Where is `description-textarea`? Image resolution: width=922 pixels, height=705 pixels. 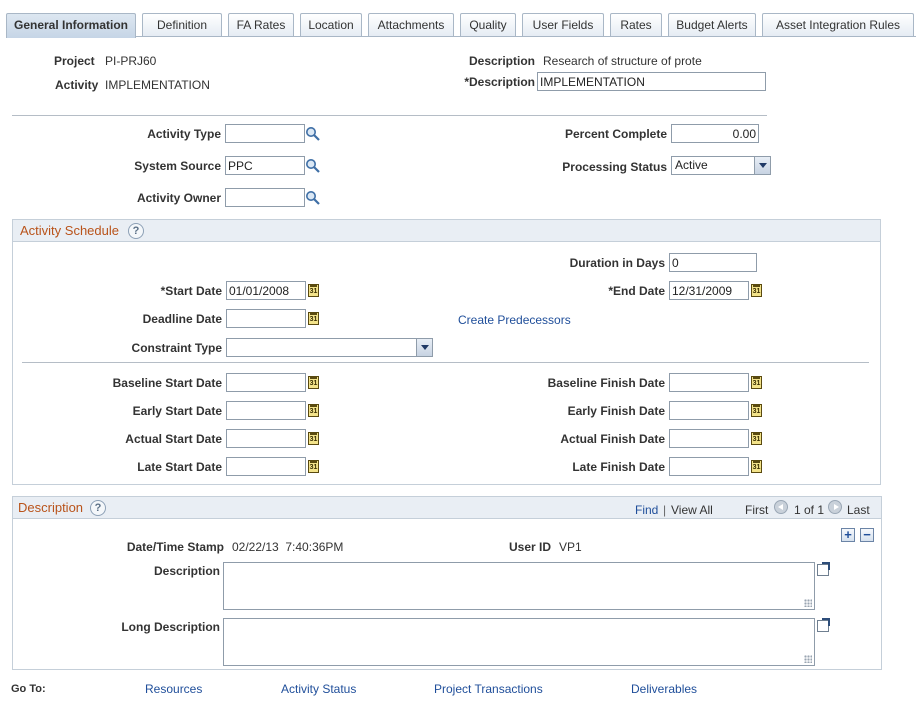 description-textarea is located at coordinates (519, 586).